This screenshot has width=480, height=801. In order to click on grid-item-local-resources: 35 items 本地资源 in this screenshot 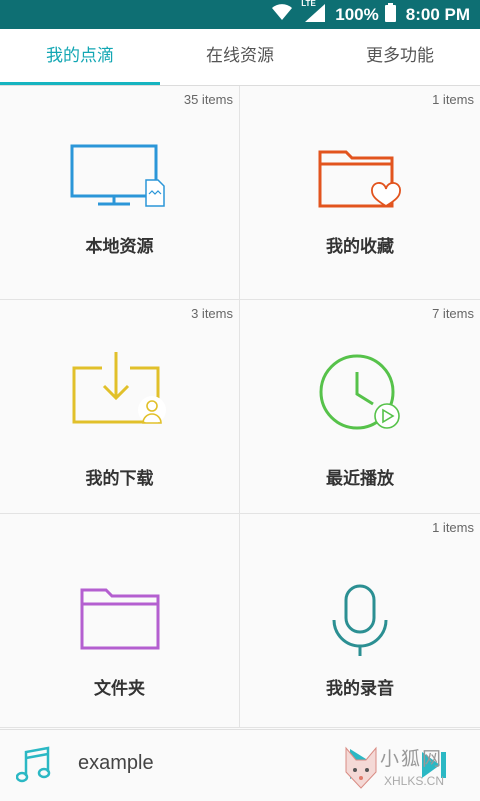, I will do `click(120, 193)`.